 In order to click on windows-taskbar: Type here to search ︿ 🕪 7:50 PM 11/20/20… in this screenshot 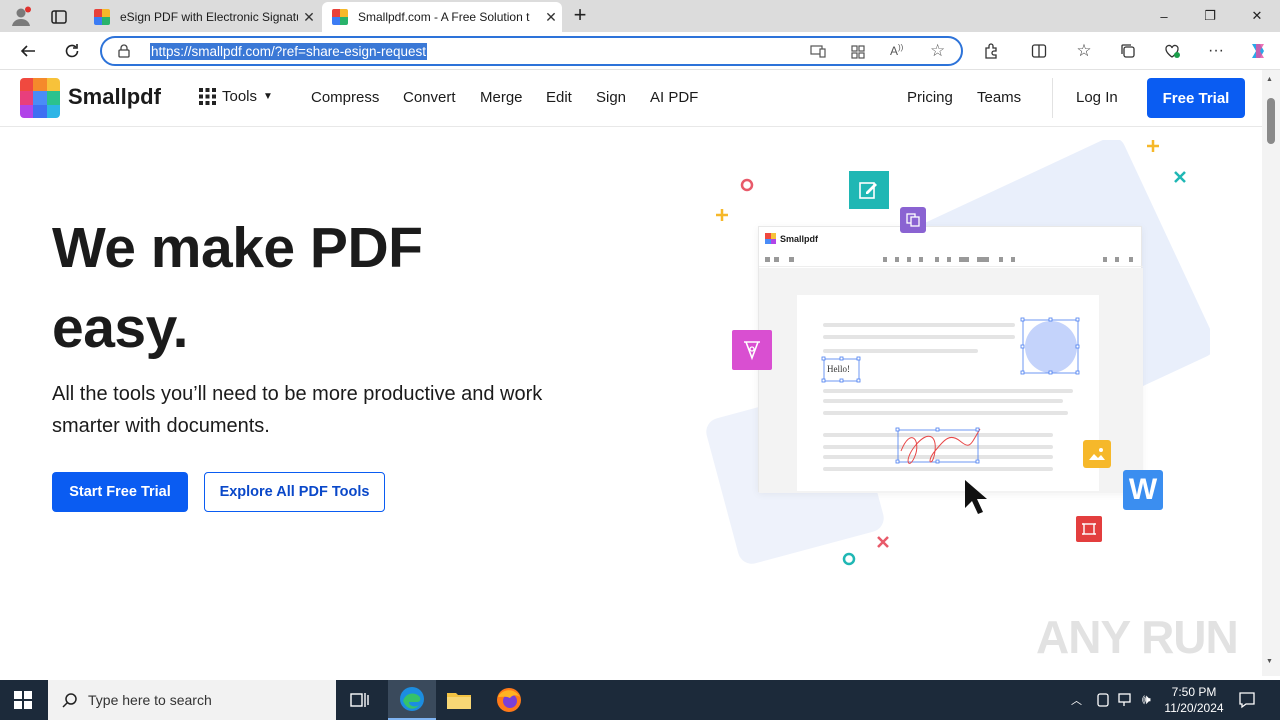, I will do `click(640, 700)`.